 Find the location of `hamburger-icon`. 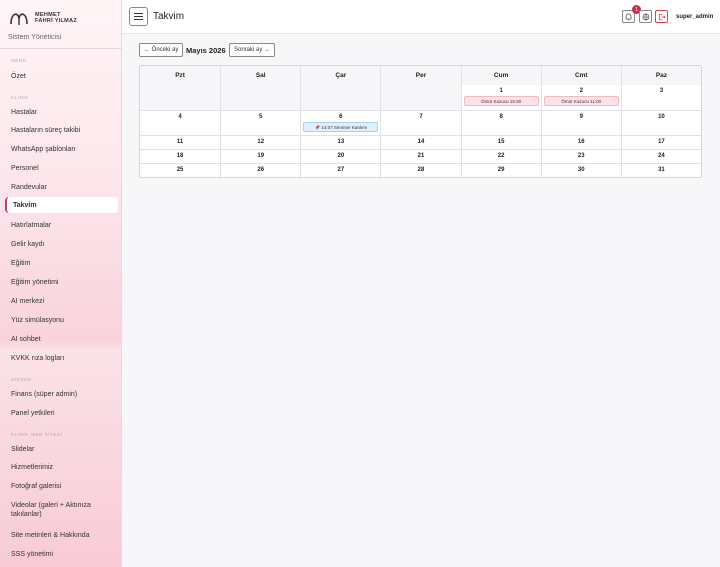

hamburger-icon is located at coordinates (138, 13).